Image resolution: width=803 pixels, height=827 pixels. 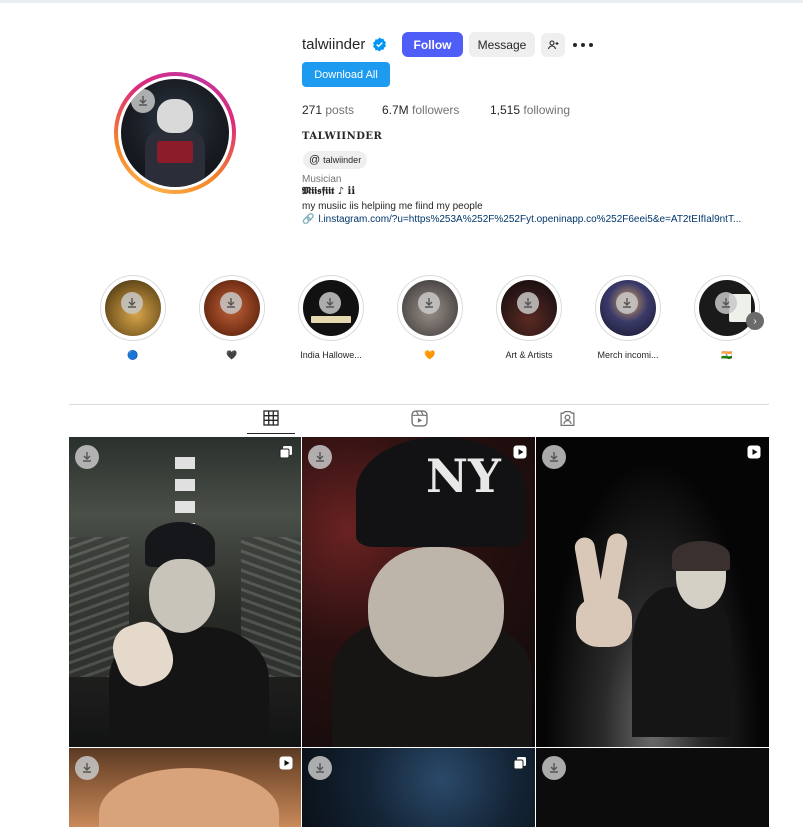 I want to click on posts-label: posts, so click(x=340, y=110).